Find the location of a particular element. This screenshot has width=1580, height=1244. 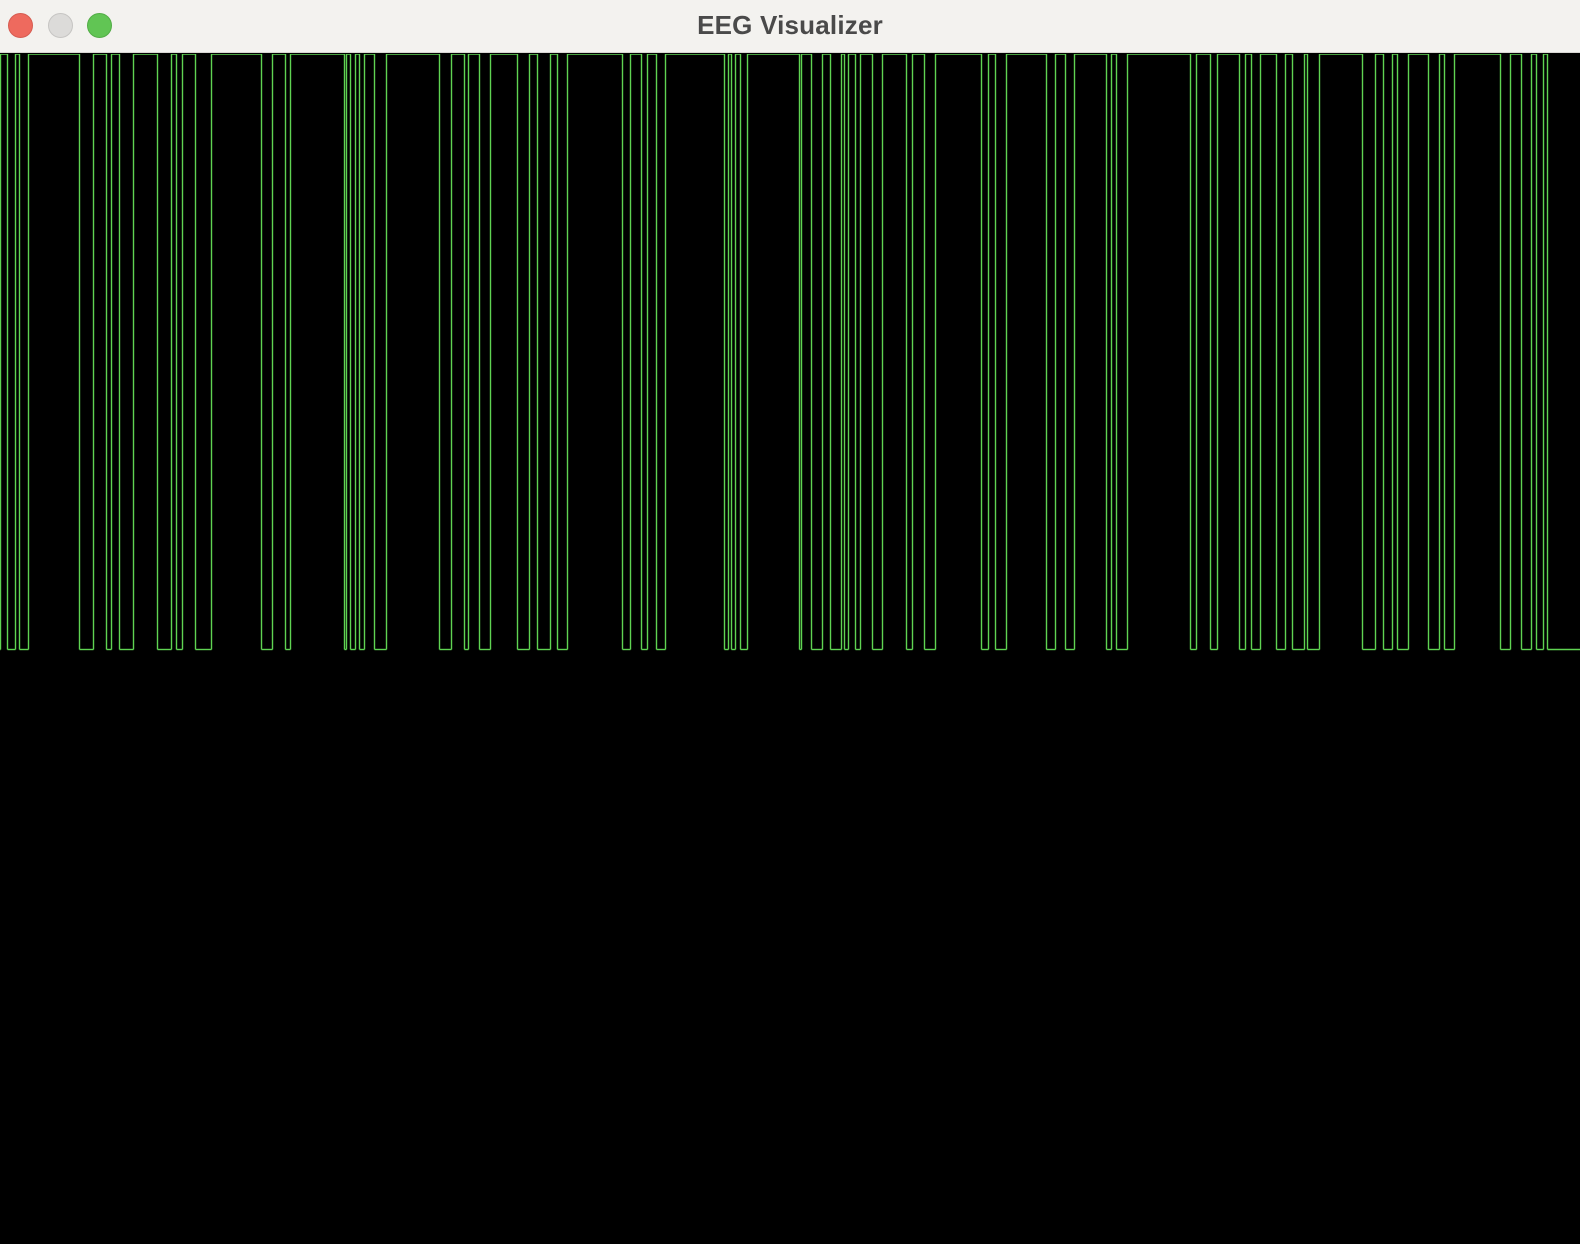

window-title: EEG Visualizer is located at coordinates (790, 25).